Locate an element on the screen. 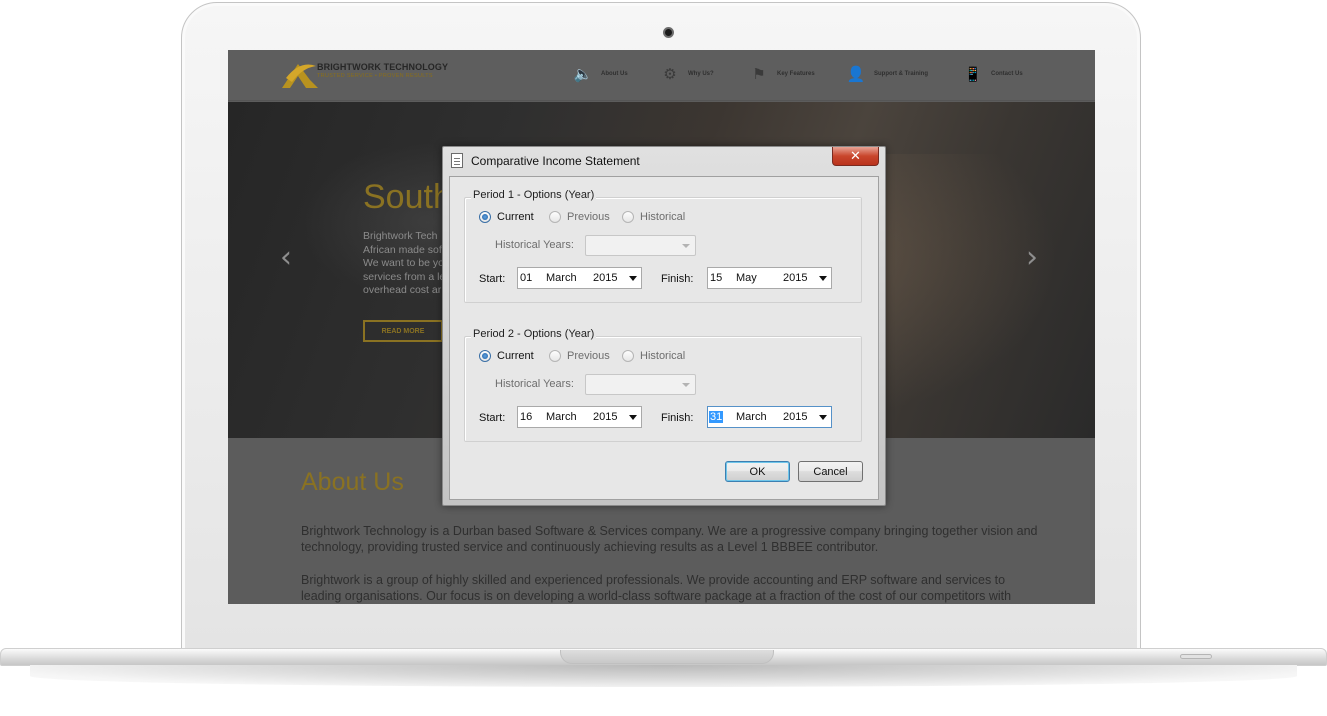  nav-label: Support & Training is located at coordinates (901, 74).